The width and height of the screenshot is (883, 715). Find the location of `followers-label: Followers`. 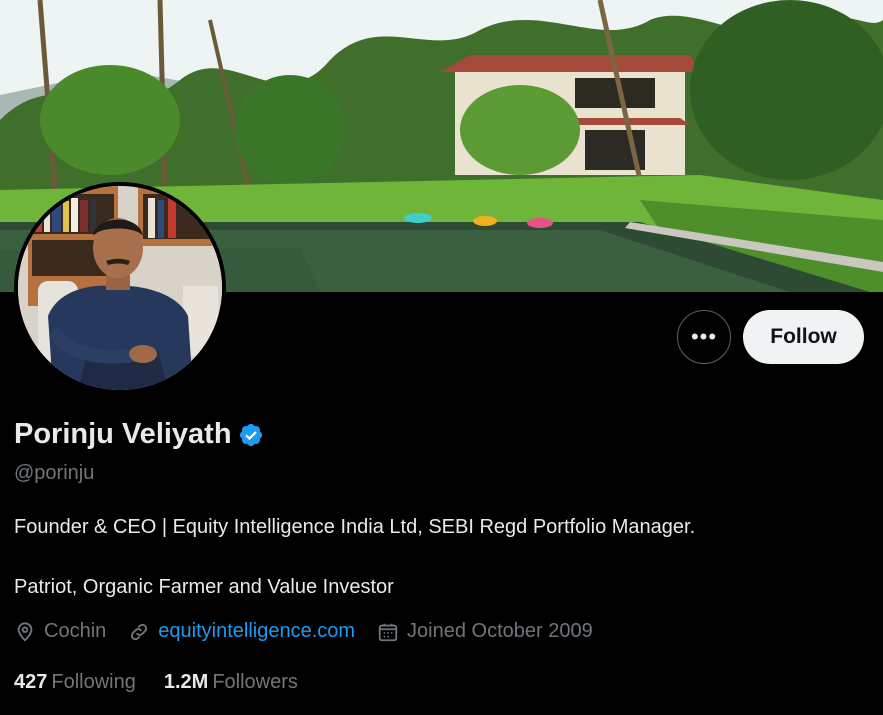

followers-label: Followers is located at coordinates (255, 682).